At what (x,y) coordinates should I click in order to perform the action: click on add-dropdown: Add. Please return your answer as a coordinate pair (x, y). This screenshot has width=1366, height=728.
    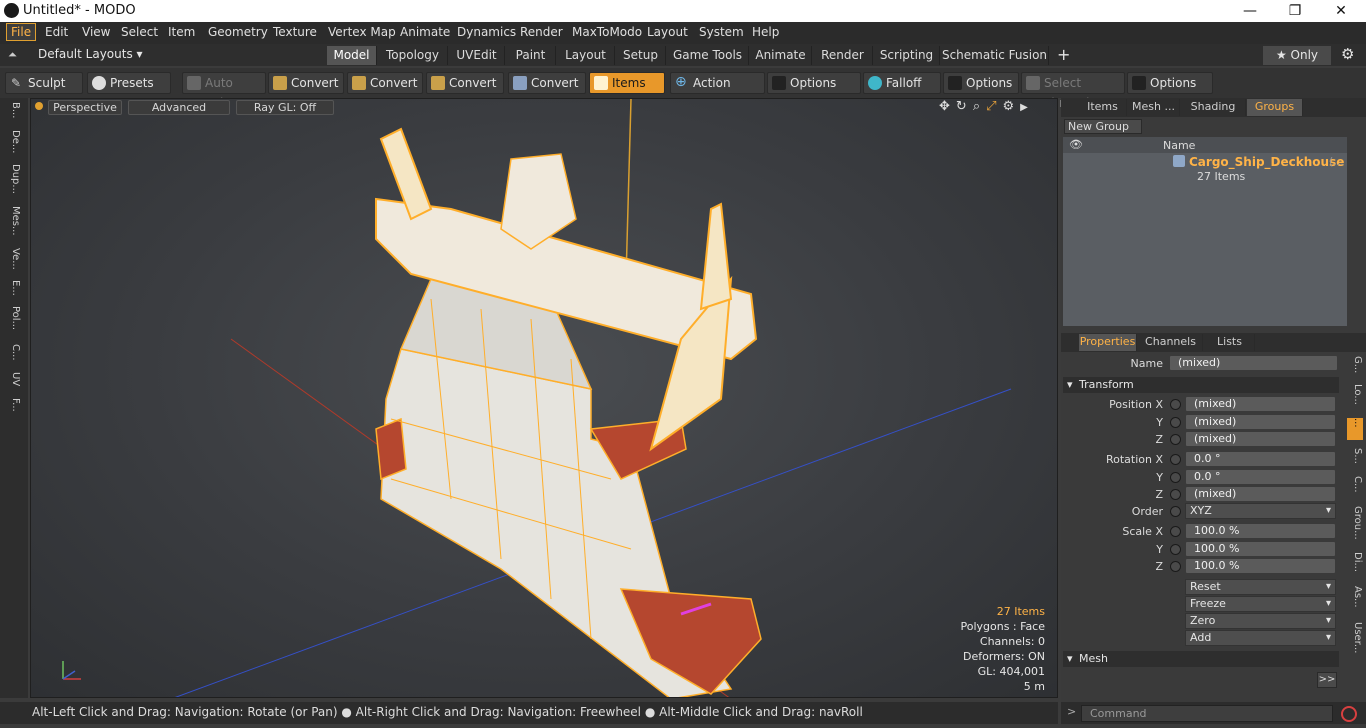
    Looking at the image, I should click on (1260, 638).